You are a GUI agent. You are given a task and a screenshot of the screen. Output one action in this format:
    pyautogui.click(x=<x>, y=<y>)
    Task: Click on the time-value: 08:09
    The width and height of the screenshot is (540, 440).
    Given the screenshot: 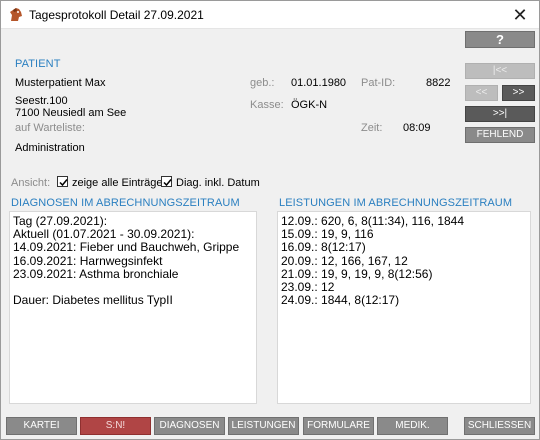 What is the action you would take?
    pyautogui.click(x=417, y=128)
    